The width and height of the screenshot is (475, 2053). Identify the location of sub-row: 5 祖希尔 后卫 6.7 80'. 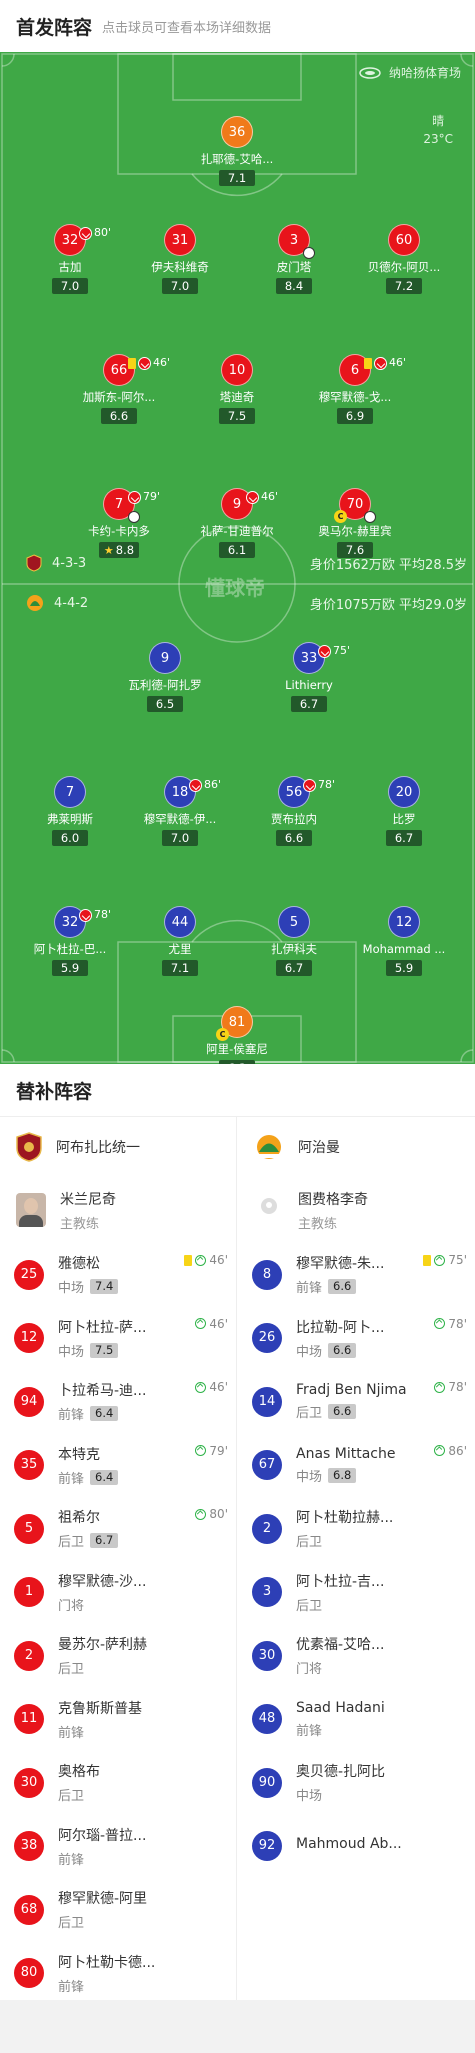
(118, 1529).